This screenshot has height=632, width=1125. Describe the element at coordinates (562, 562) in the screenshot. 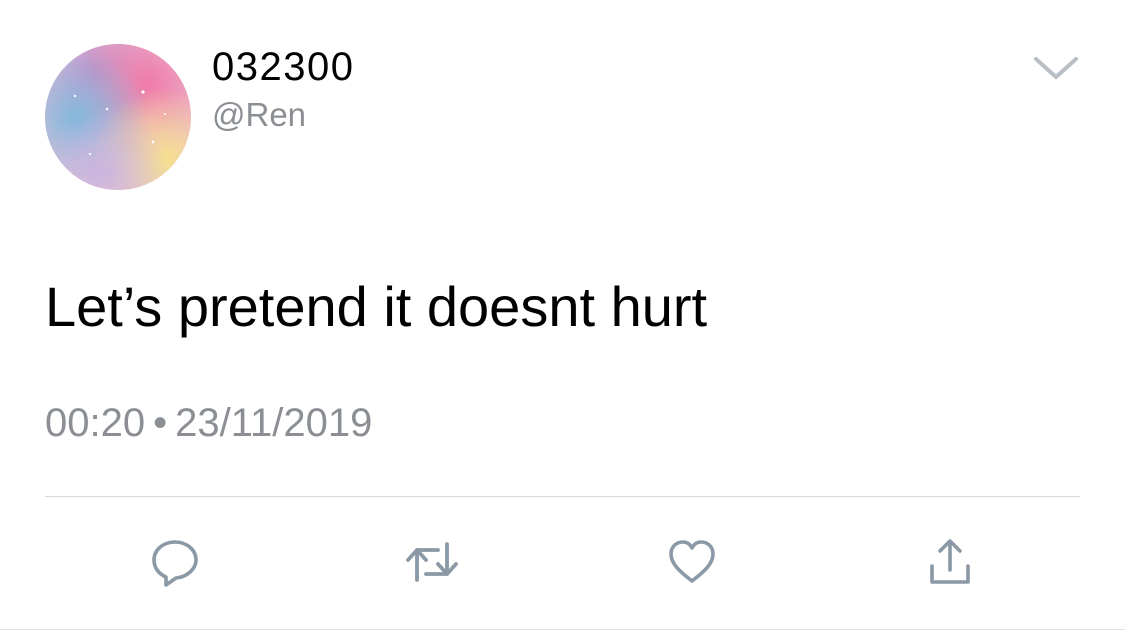

I see `tweet-actions` at that location.